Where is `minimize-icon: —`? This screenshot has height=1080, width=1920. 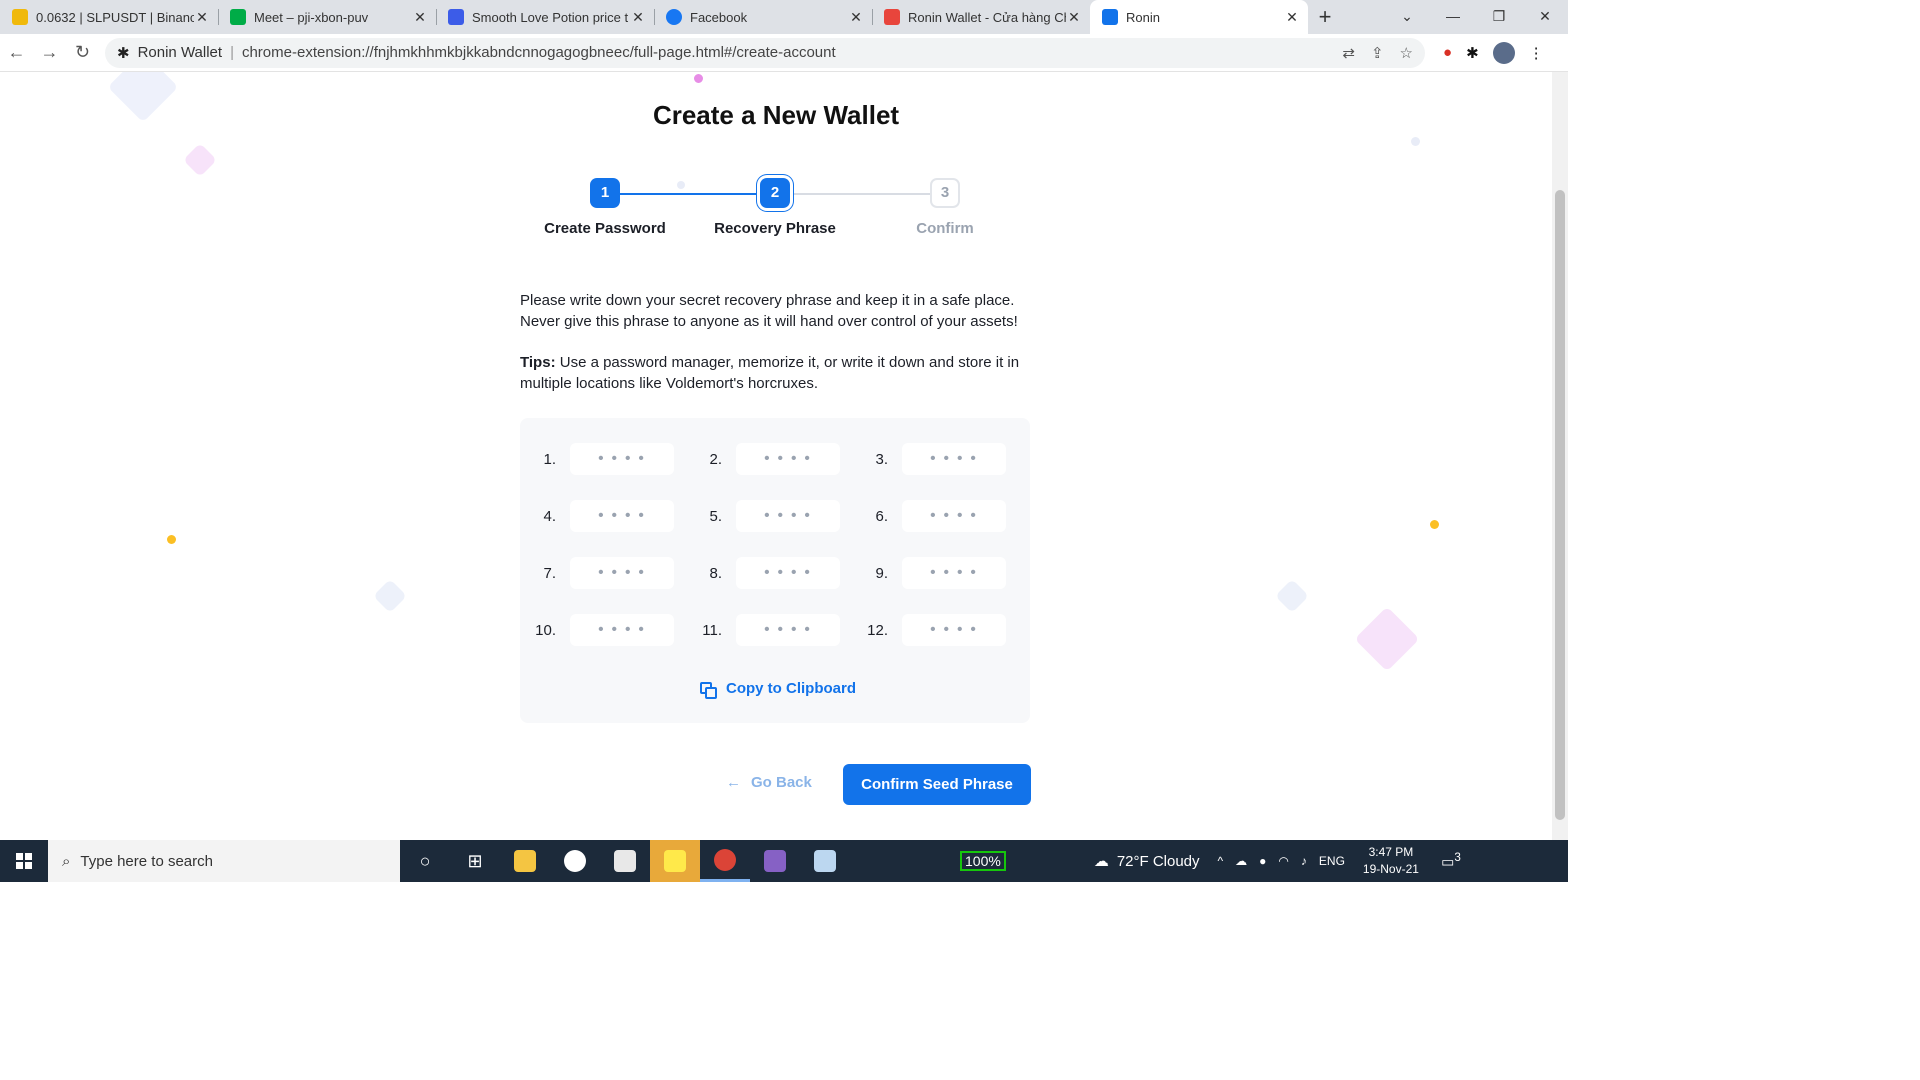
minimize-icon: — is located at coordinates (1453, 17).